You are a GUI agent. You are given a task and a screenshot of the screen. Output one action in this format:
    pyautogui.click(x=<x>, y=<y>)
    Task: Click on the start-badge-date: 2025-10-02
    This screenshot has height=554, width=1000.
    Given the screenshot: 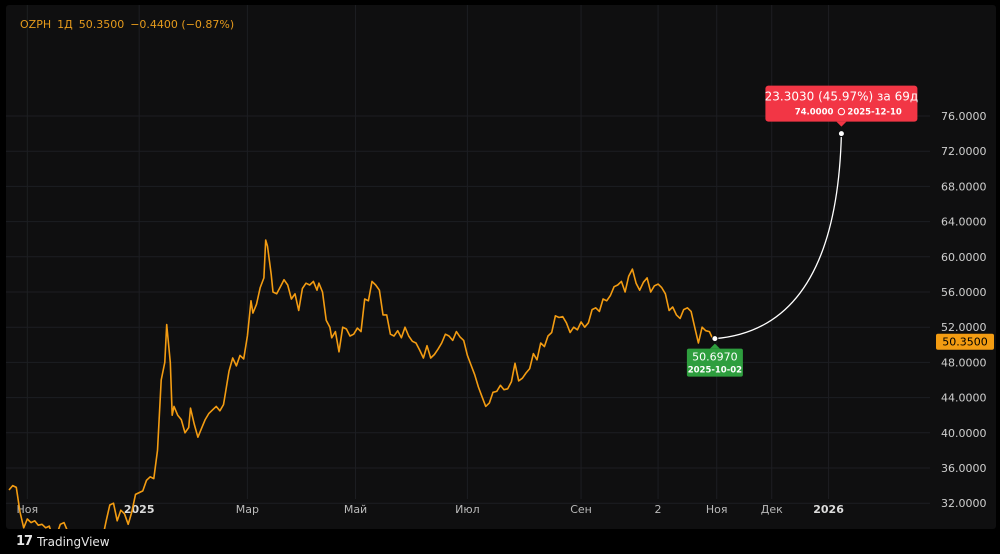 What is the action you would take?
    pyautogui.click(x=715, y=371)
    